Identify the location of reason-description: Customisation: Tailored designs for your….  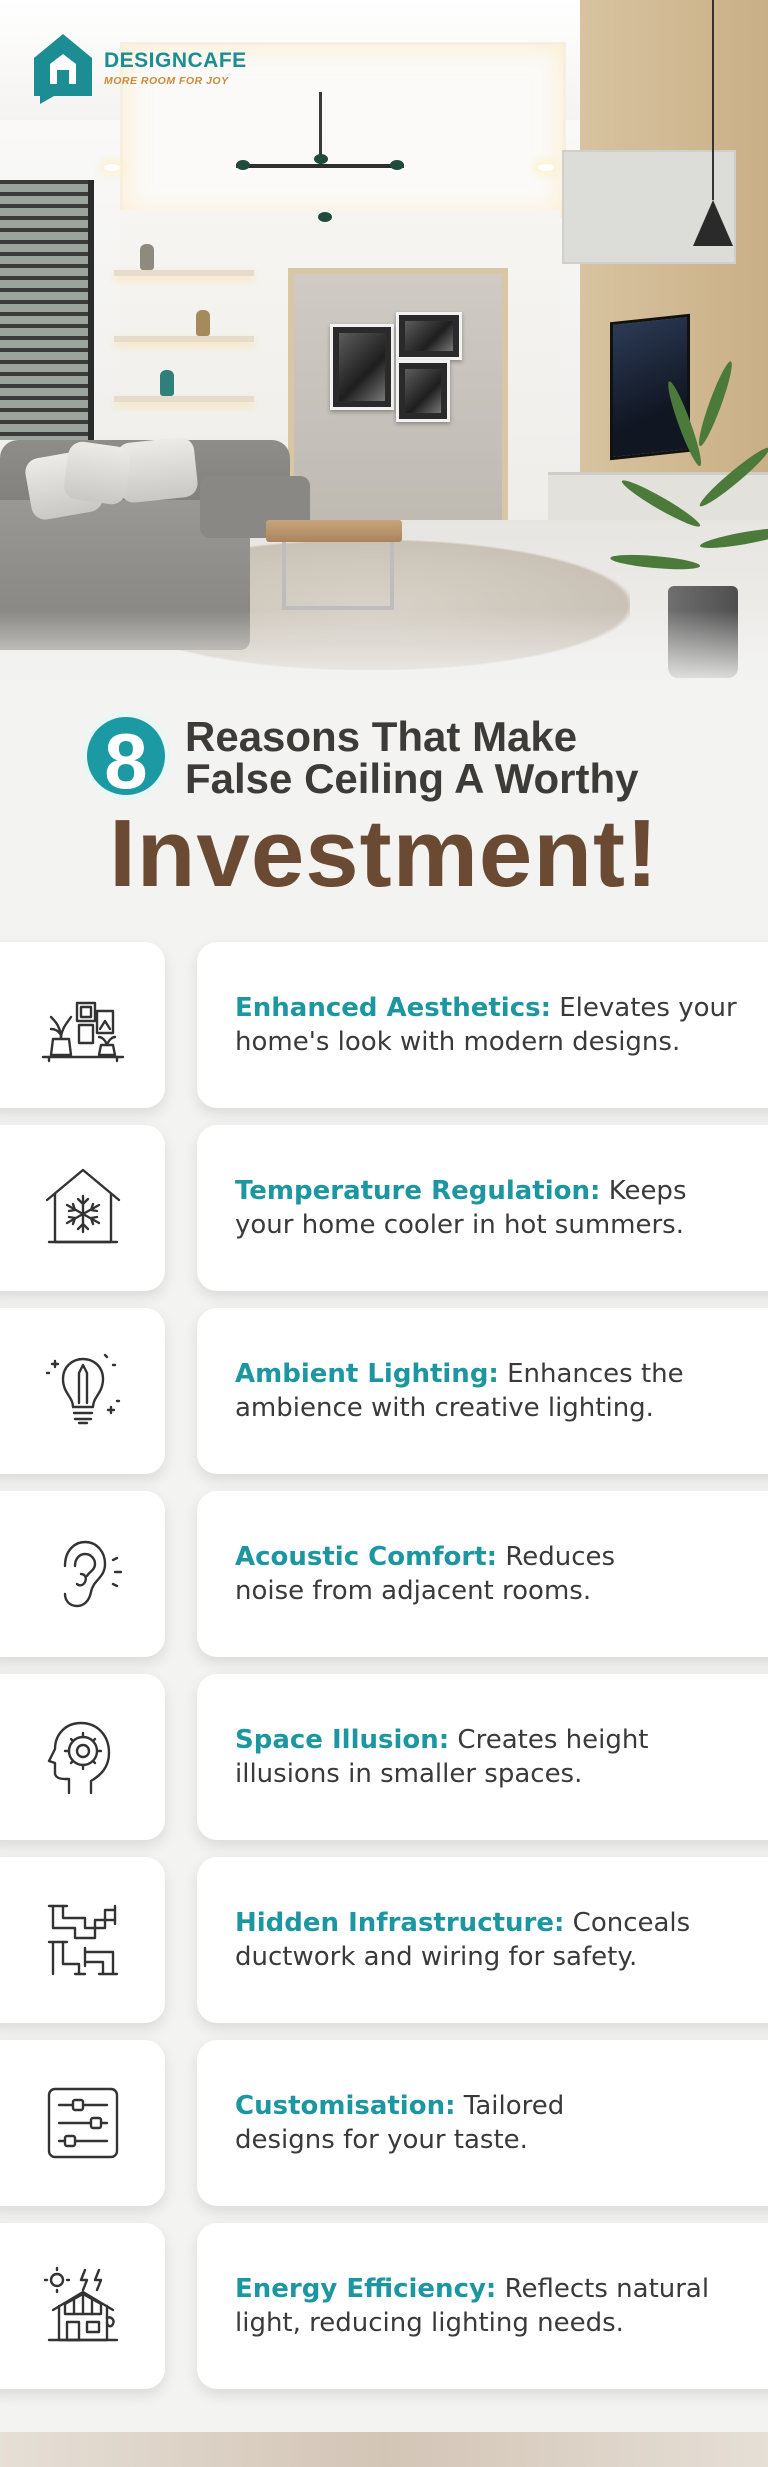
(476, 2123).